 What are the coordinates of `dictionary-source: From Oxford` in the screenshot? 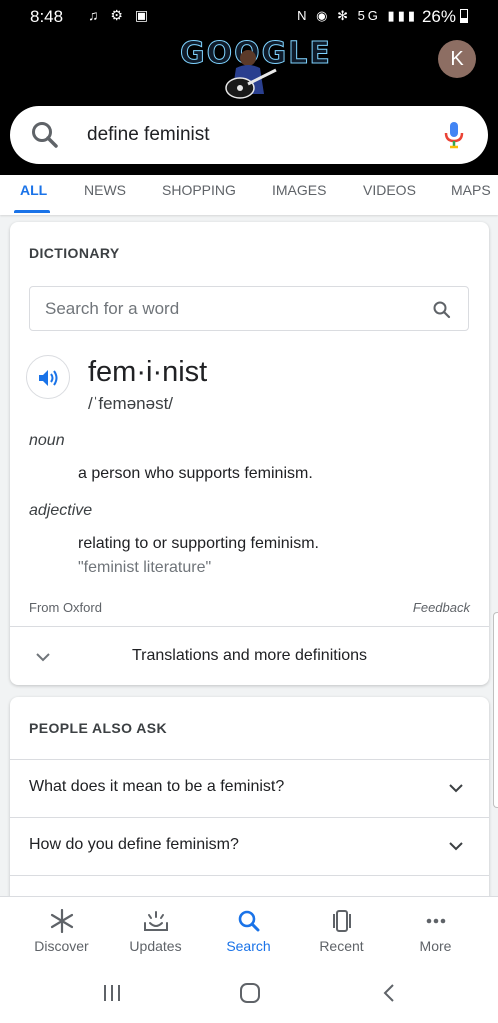 It's located at (65, 607).